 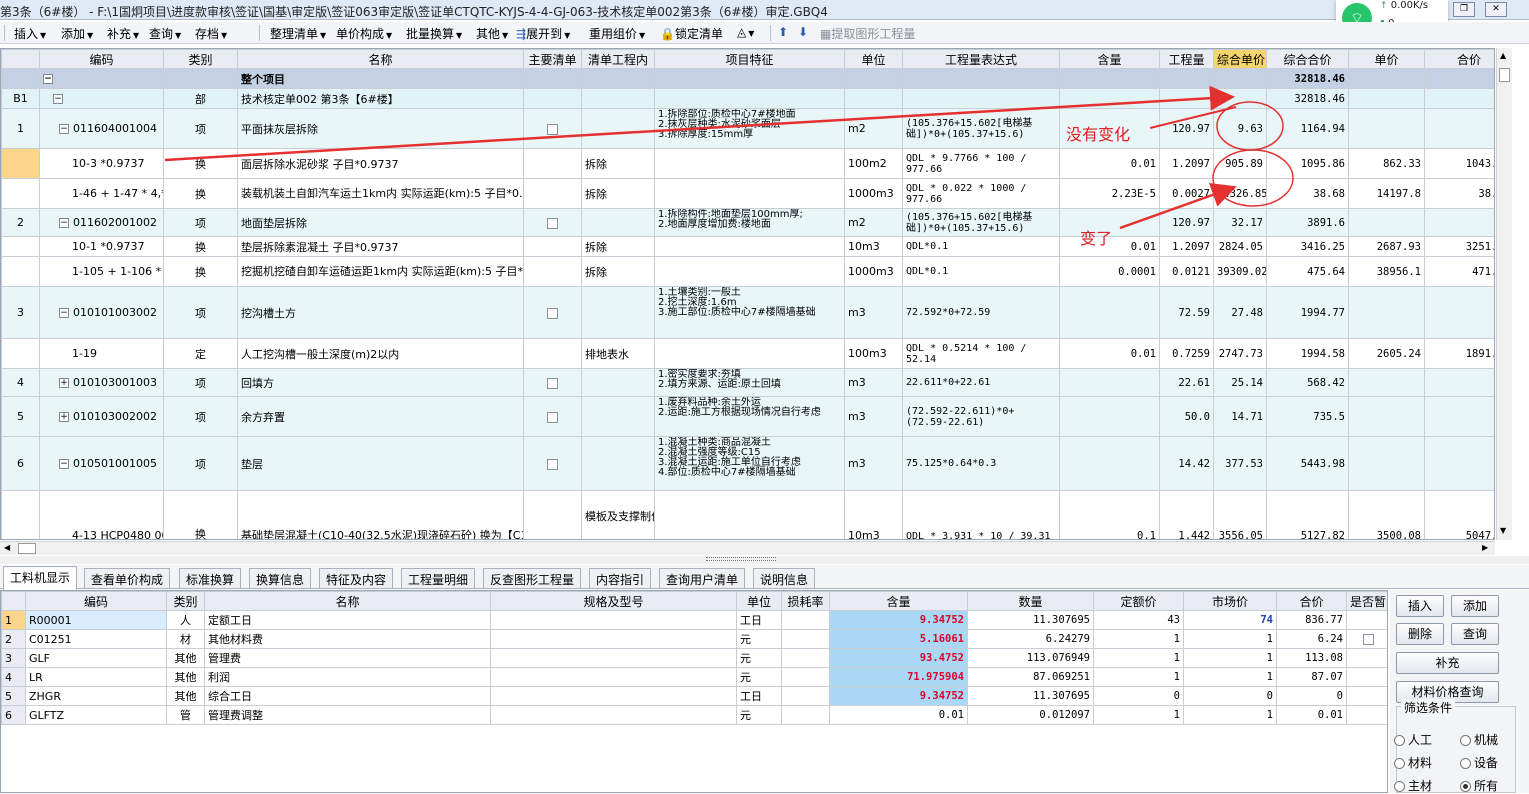 What do you see at coordinates (280, 578) in the screenshot?
I see `tab-convert-info: 换算信息` at bounding box center [280, 578].